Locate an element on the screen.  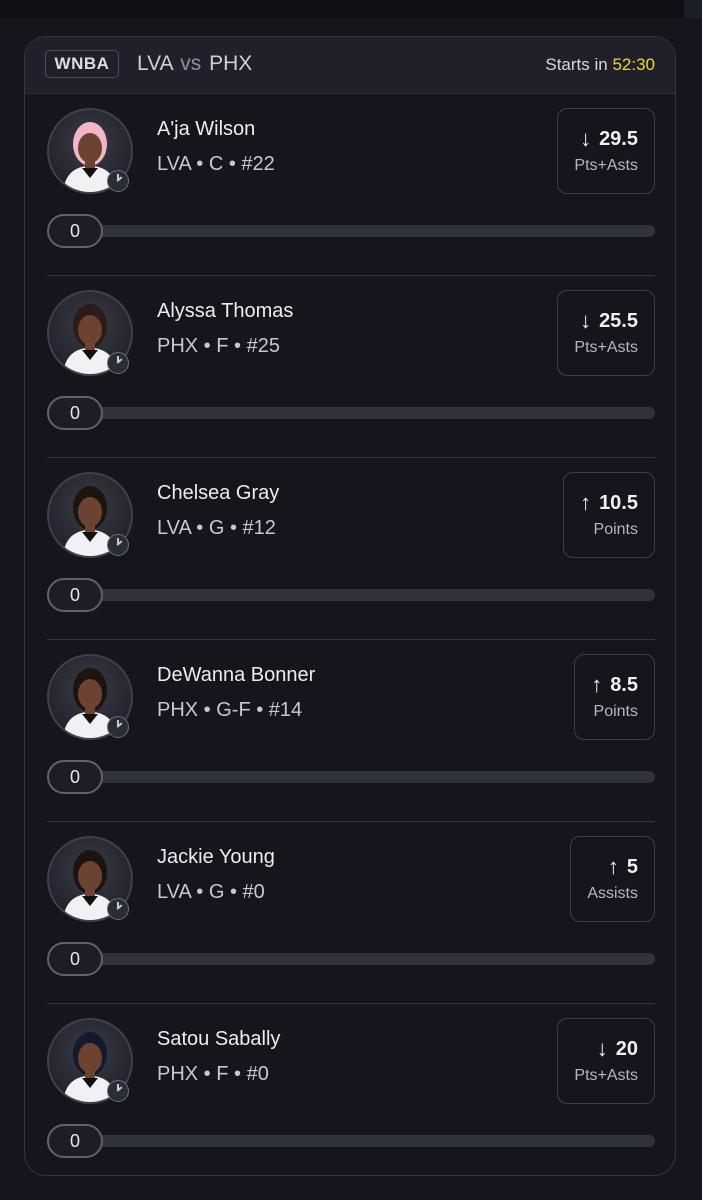
start-countdown: Starts in 52:30 is located at coordinates (600, 65).